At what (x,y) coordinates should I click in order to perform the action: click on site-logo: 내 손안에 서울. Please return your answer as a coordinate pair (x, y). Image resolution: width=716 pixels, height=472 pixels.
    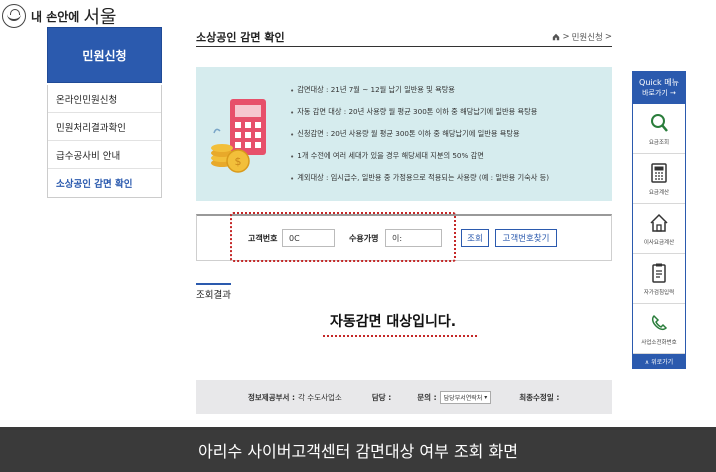
    Looking at the image, I should click on (59, 16).